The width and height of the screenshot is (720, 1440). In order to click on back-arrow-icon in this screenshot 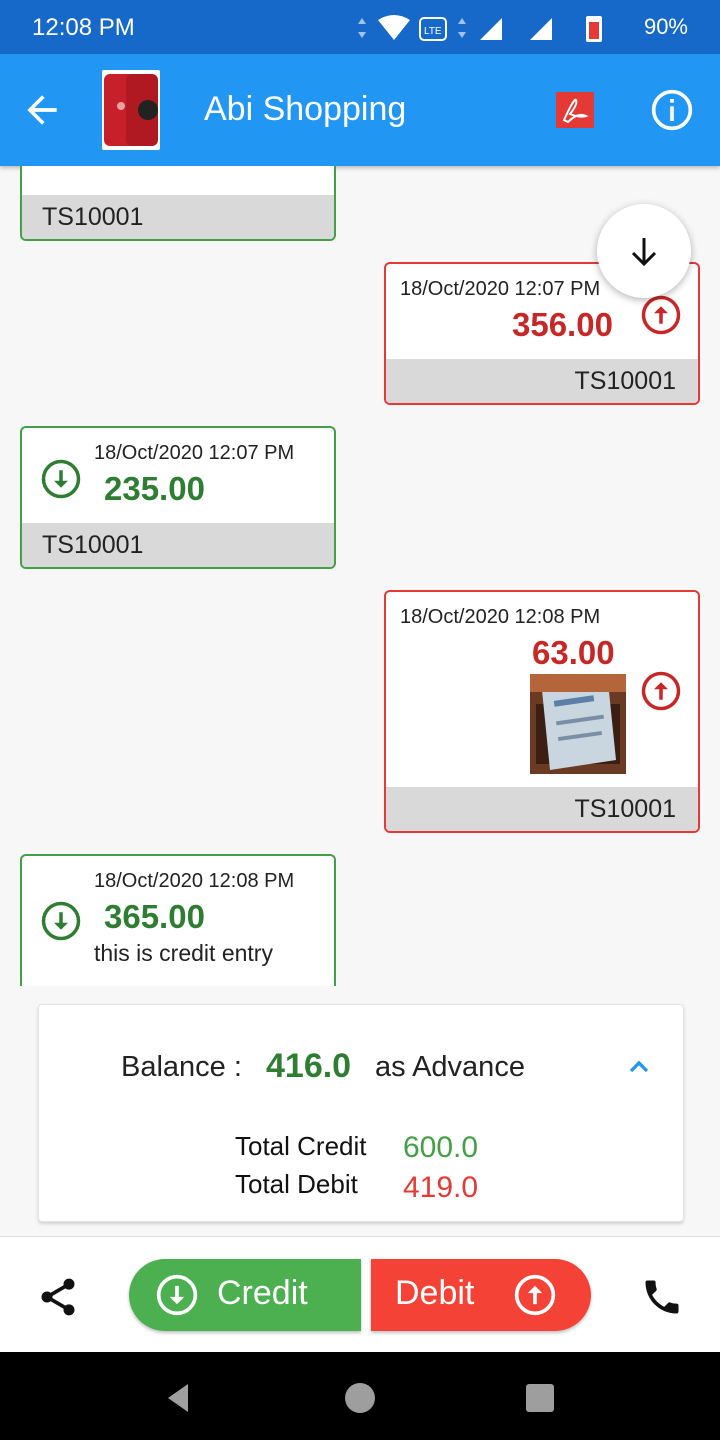, I will do `click(42, 110)`.